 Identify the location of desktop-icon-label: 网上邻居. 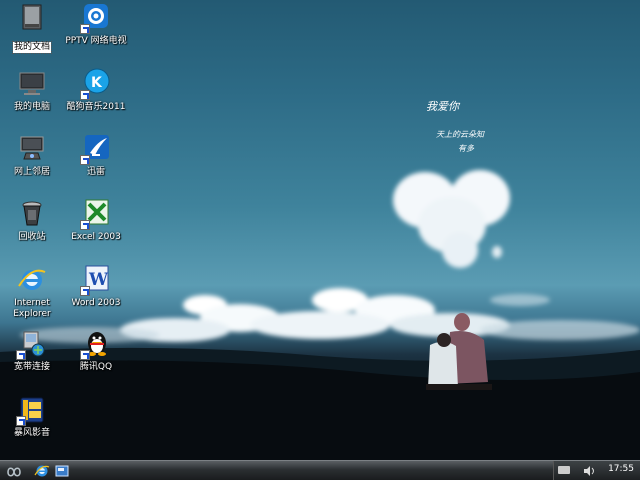
(31, 172).